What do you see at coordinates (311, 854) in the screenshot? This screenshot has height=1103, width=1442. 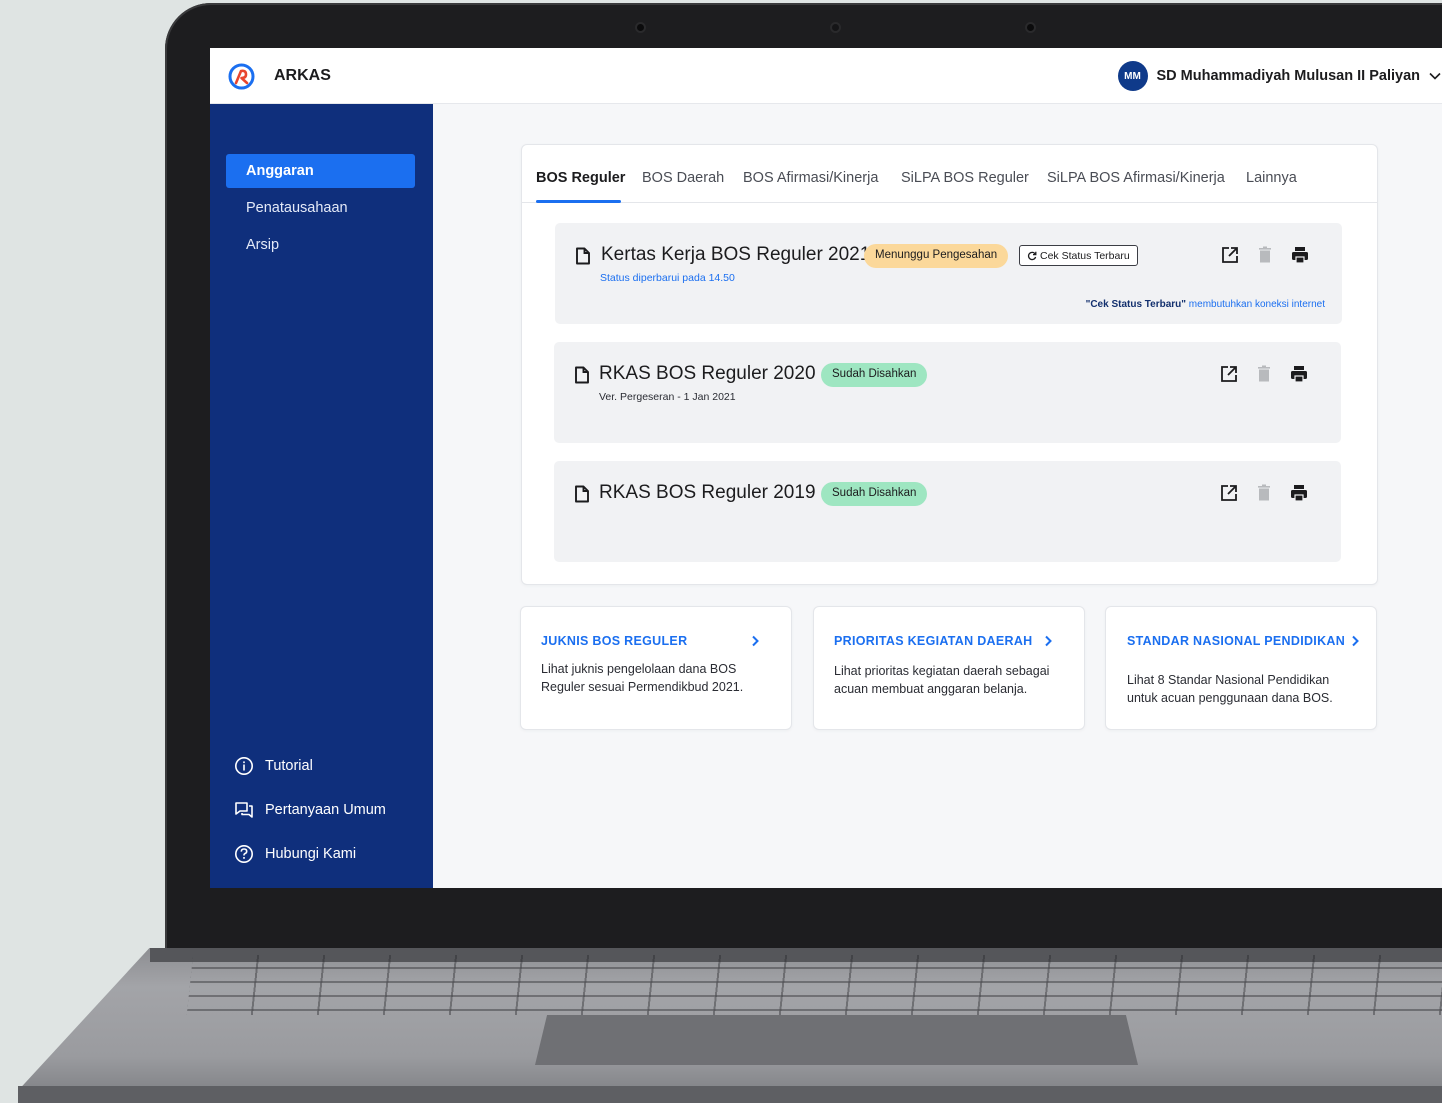 I see `help-item-label: Hubungi Kami` at bounding box center [311, 854].